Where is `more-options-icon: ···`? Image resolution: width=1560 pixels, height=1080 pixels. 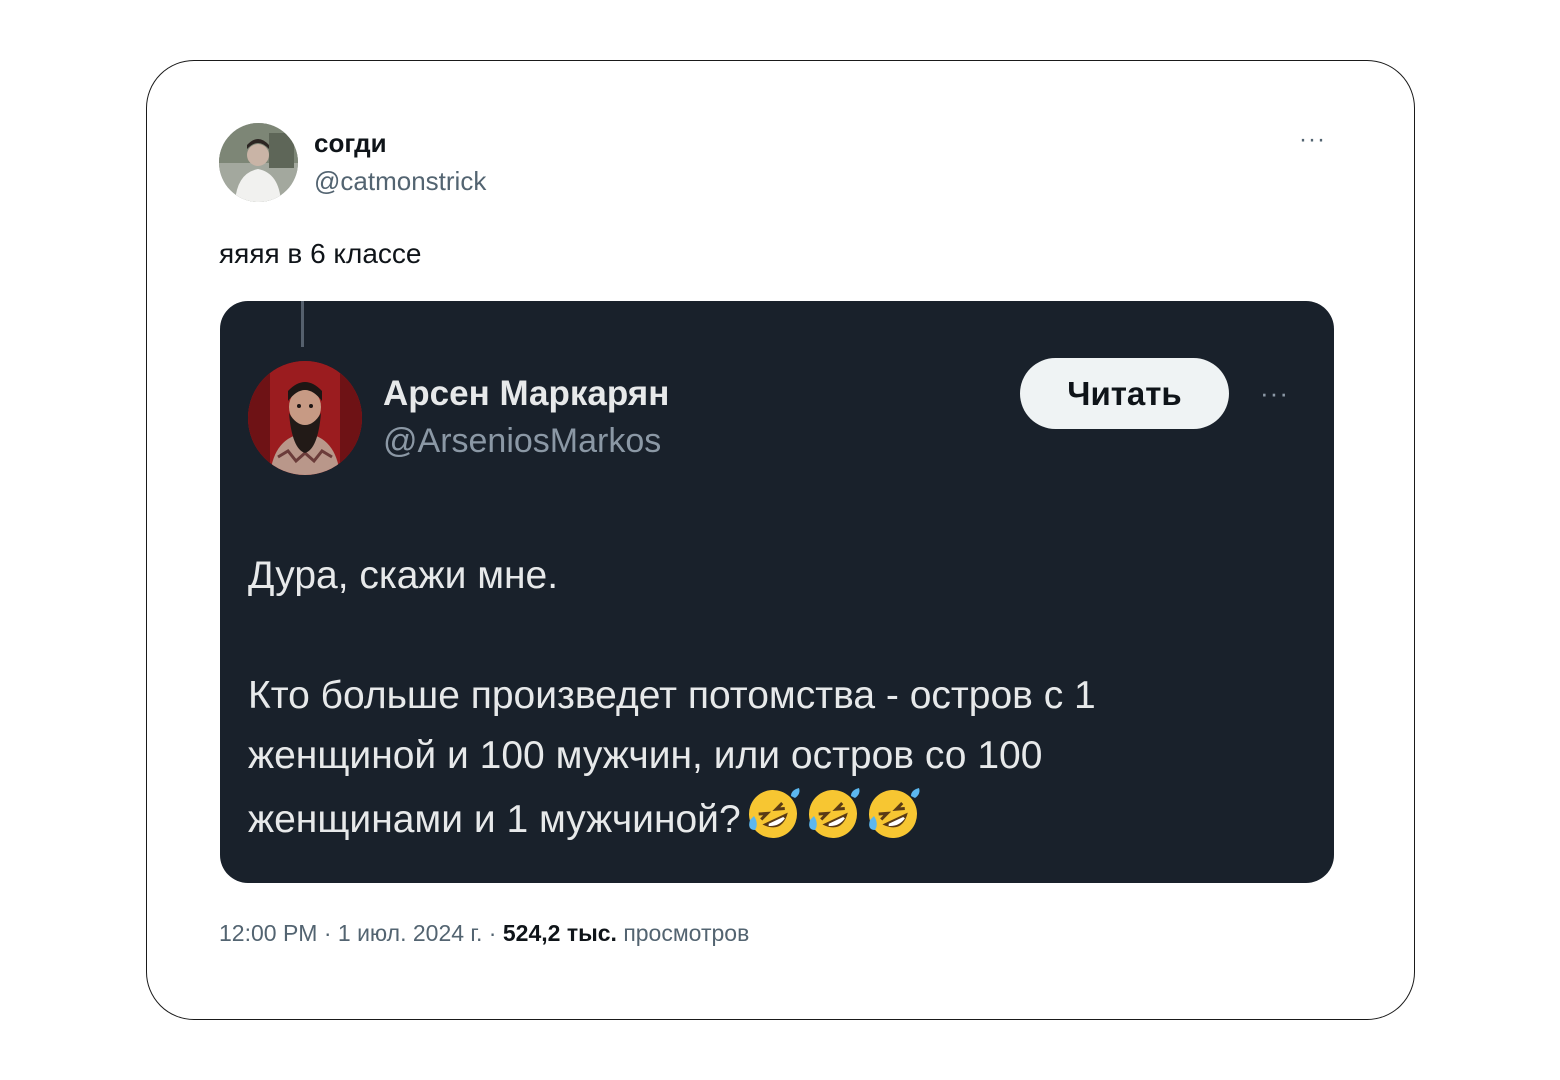
more-options-icon: ··· is located at coordinates (1312, 140).